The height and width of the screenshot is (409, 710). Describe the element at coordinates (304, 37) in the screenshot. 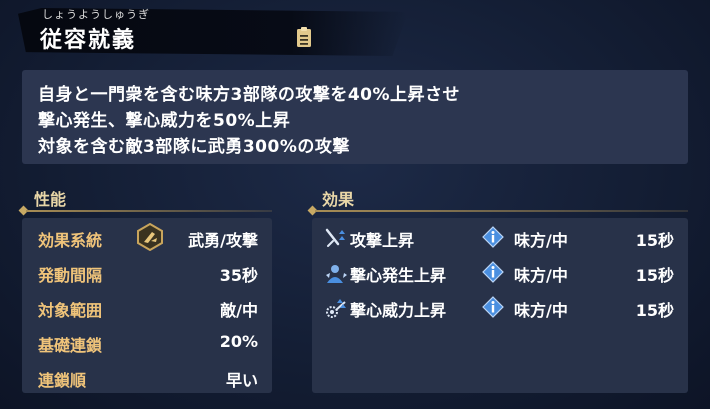

I see `clipboard-icon` at that location.